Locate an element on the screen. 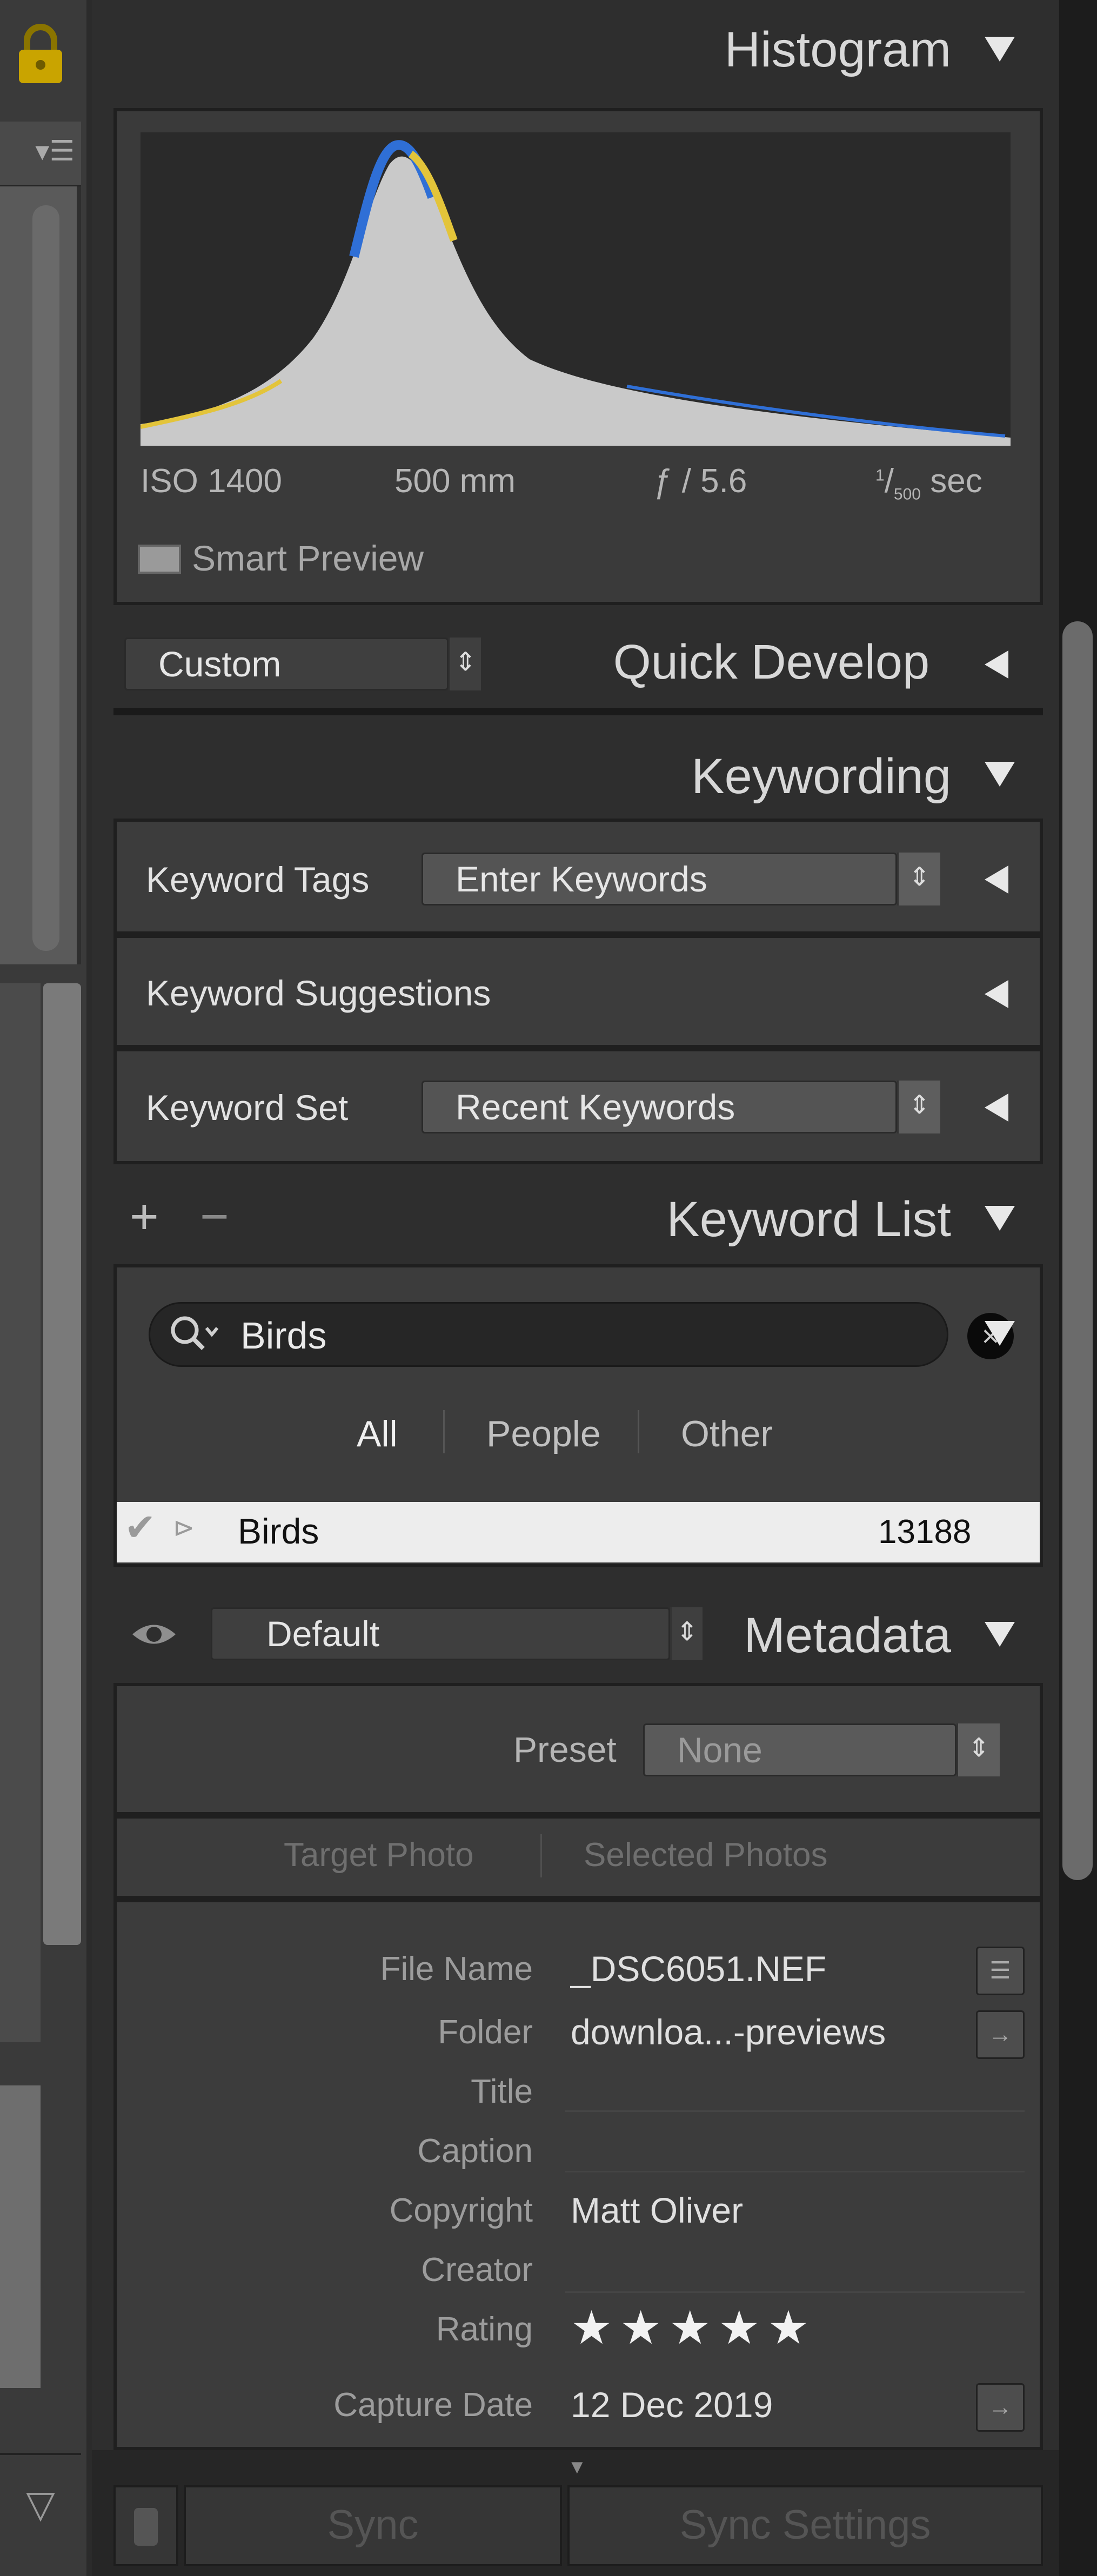 This screenshot has width=1097, height=2576. keyword-suggestions-expand-icon is located at coordinates (996, 994).